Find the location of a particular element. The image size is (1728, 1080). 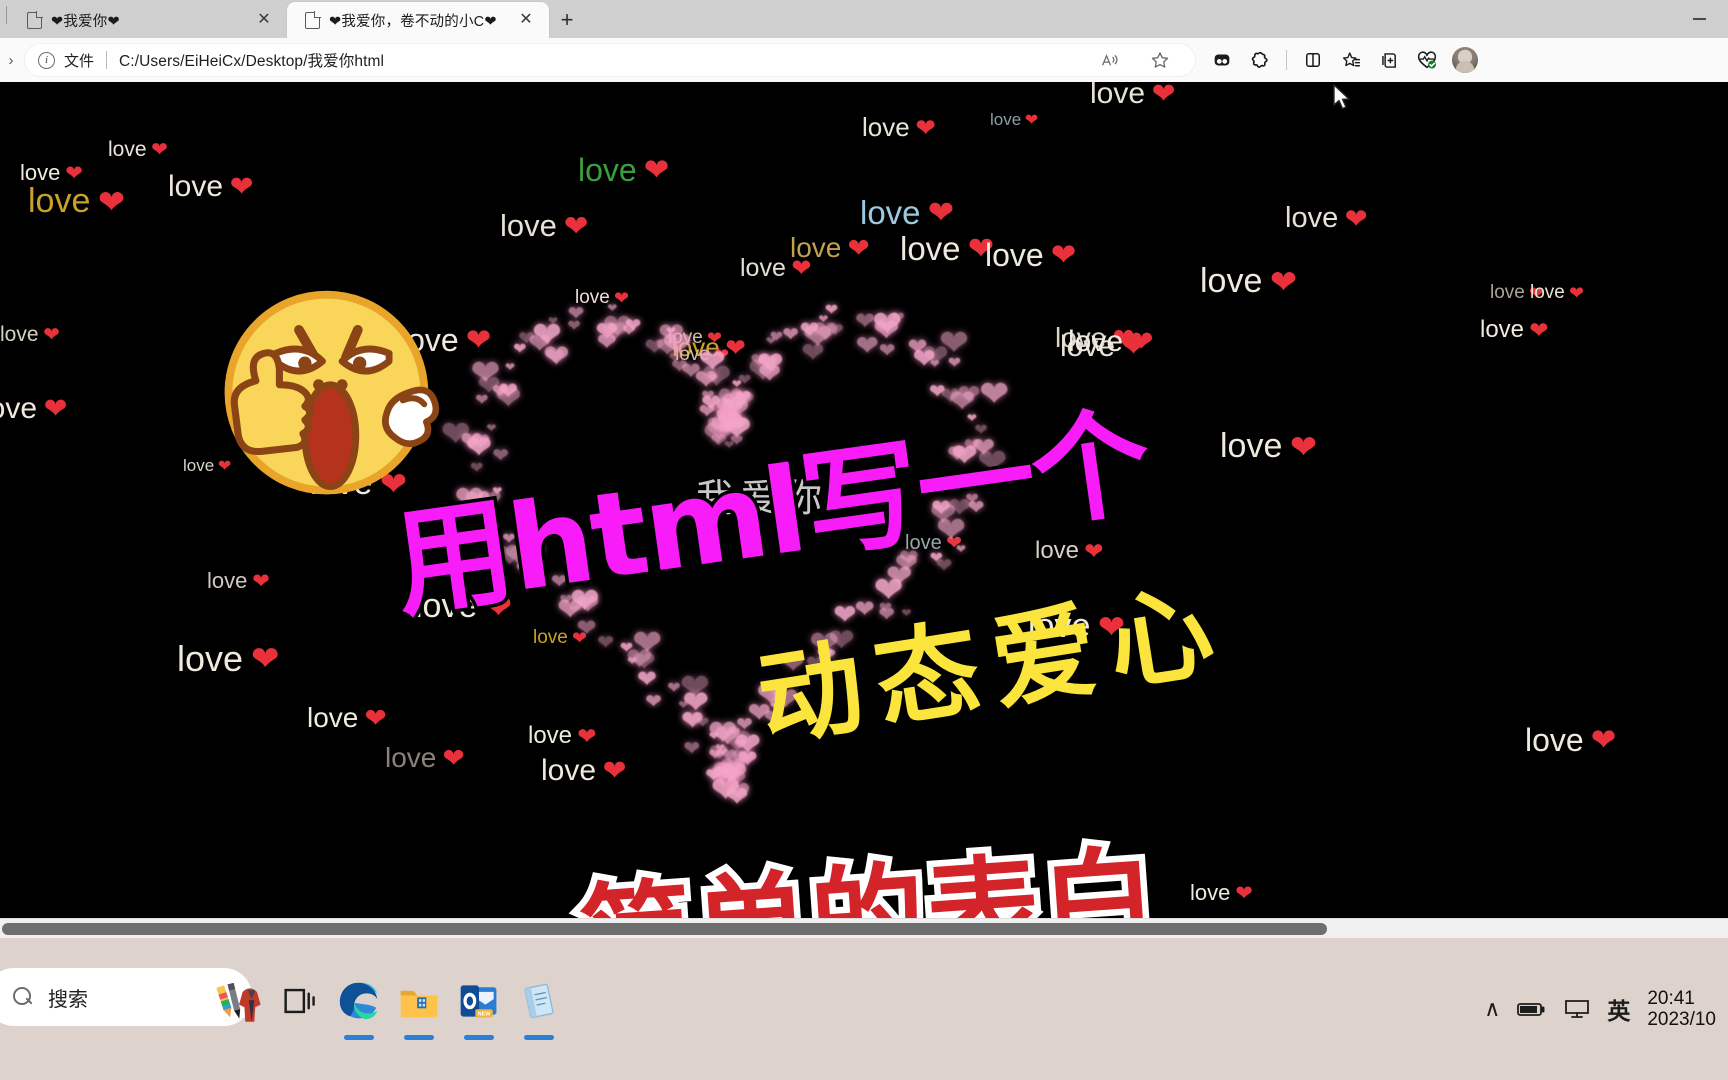

browser-essentials-icon is located at coordinates (1427, 60).